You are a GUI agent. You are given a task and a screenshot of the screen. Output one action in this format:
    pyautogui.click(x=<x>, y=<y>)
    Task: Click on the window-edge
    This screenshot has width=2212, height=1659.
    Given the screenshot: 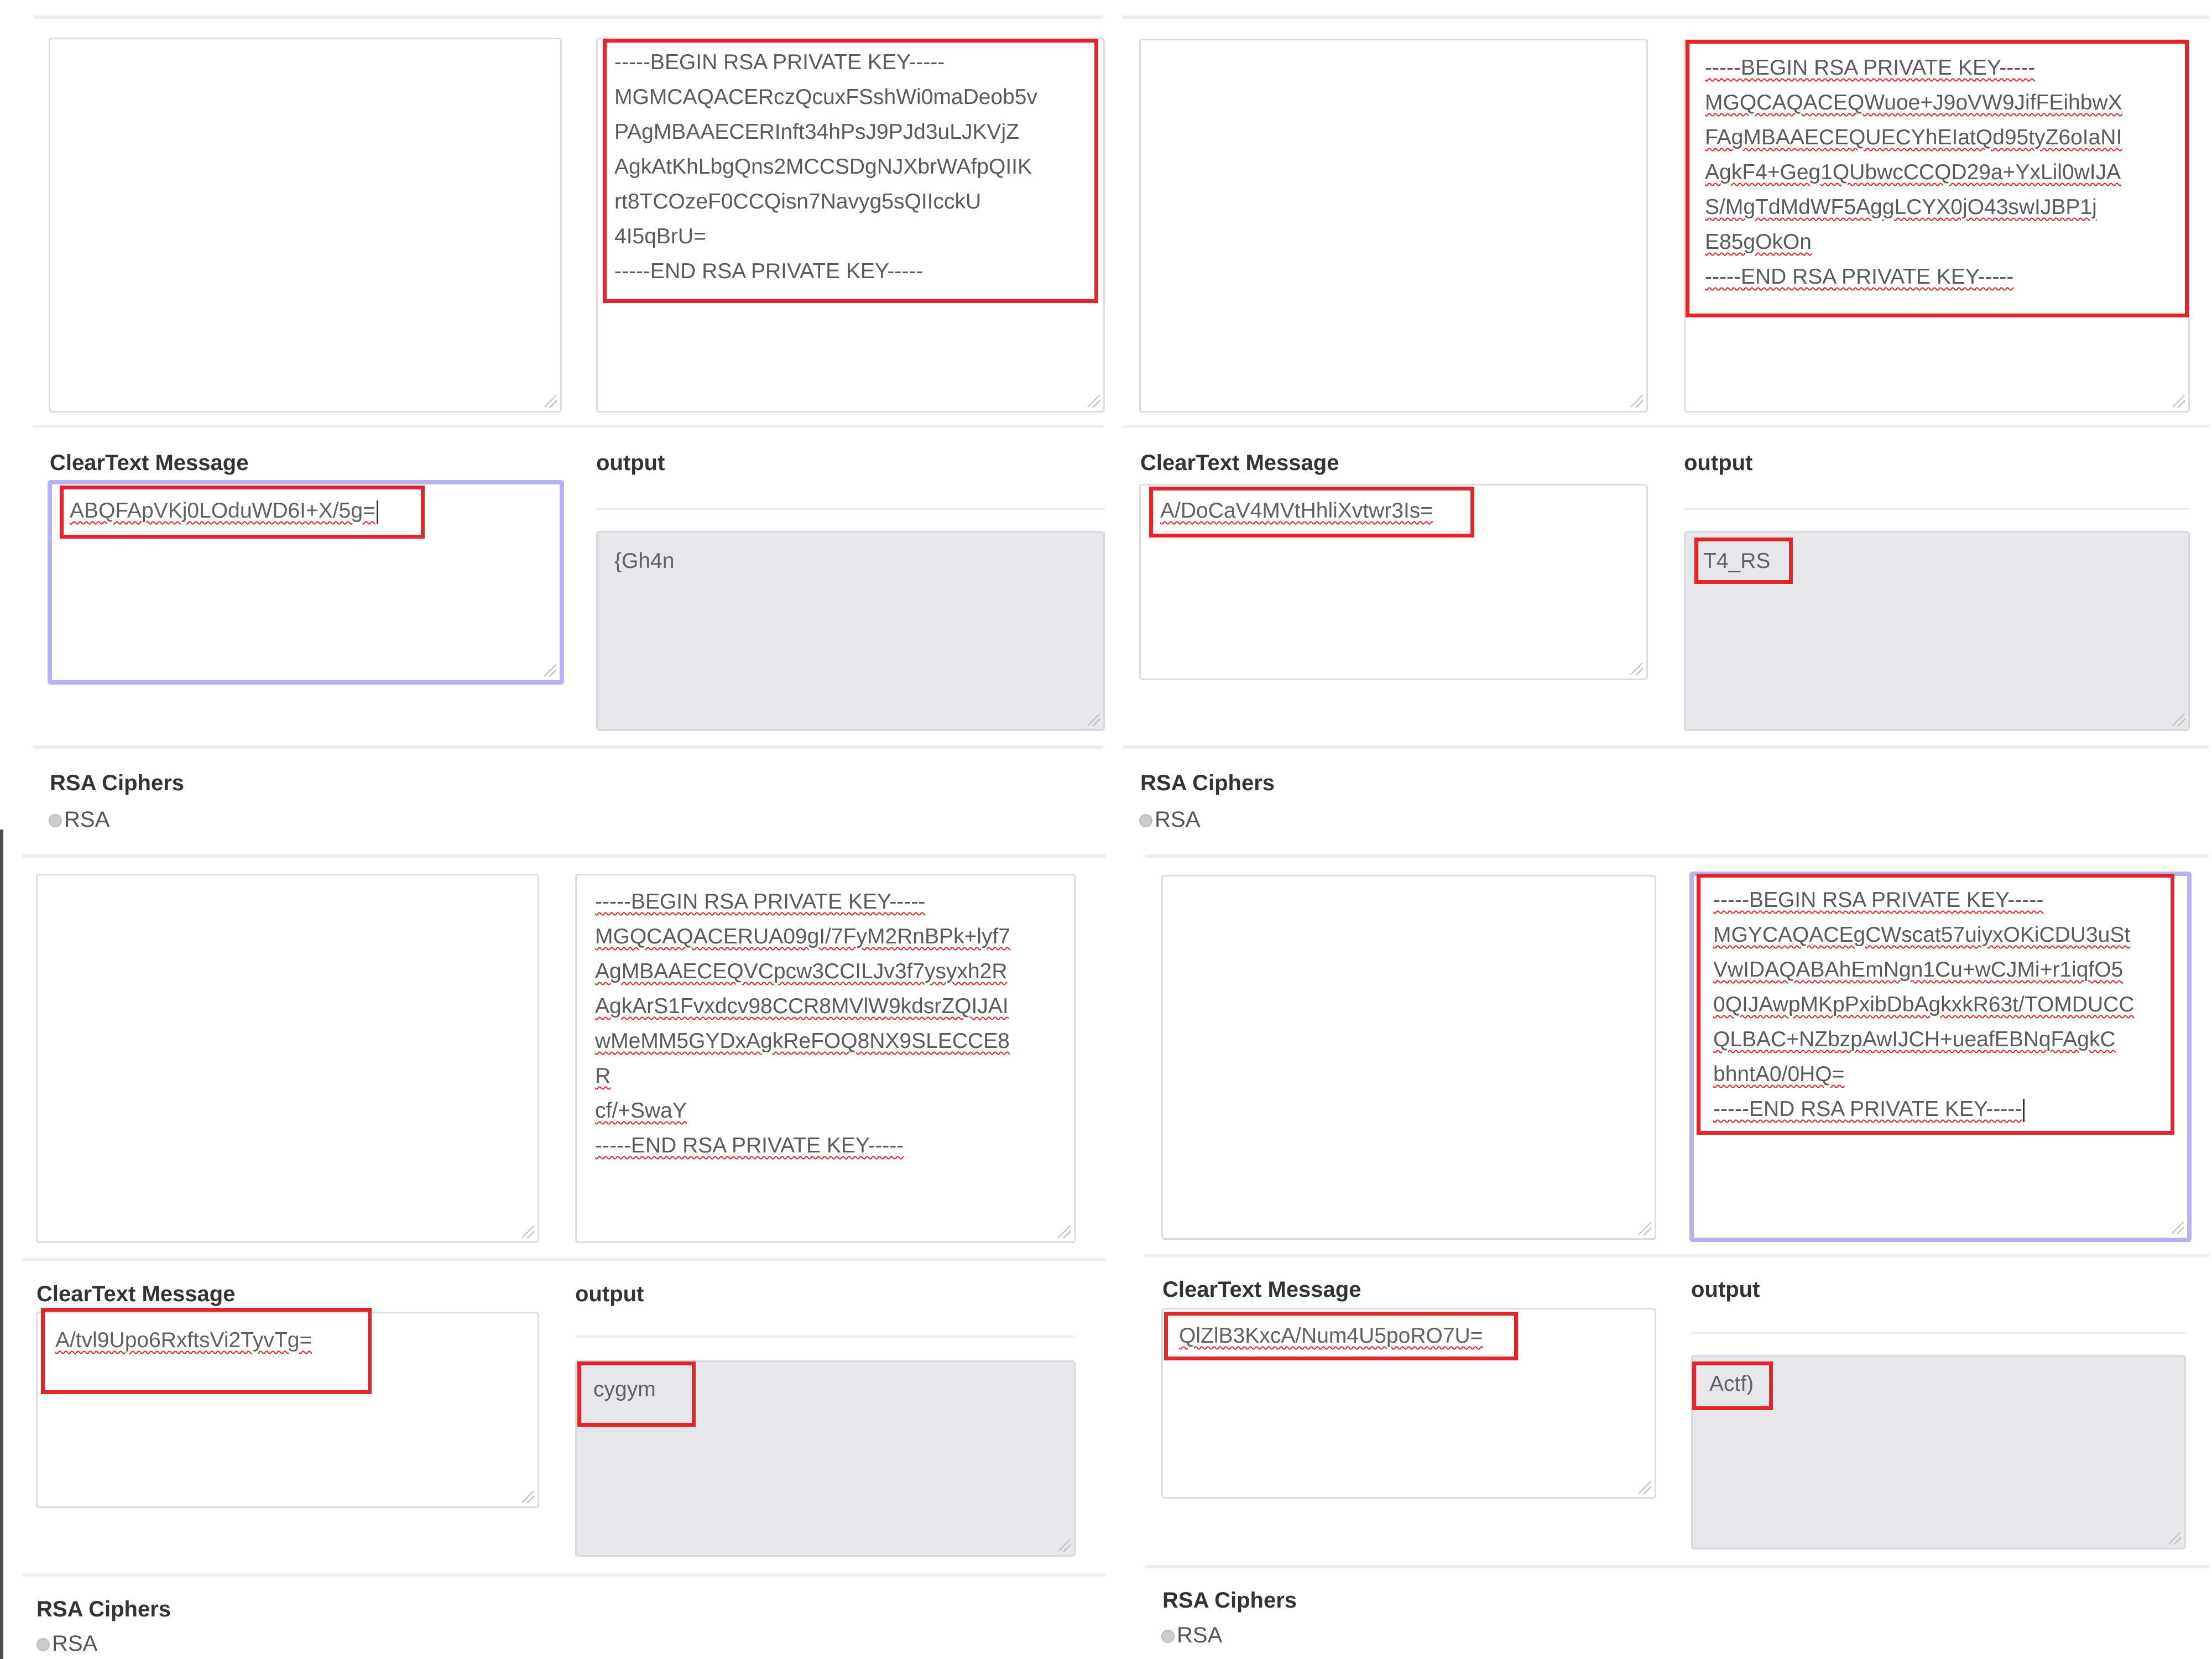 What is the action you would take?
    pyautogui.click(x=1, y=1245)
    